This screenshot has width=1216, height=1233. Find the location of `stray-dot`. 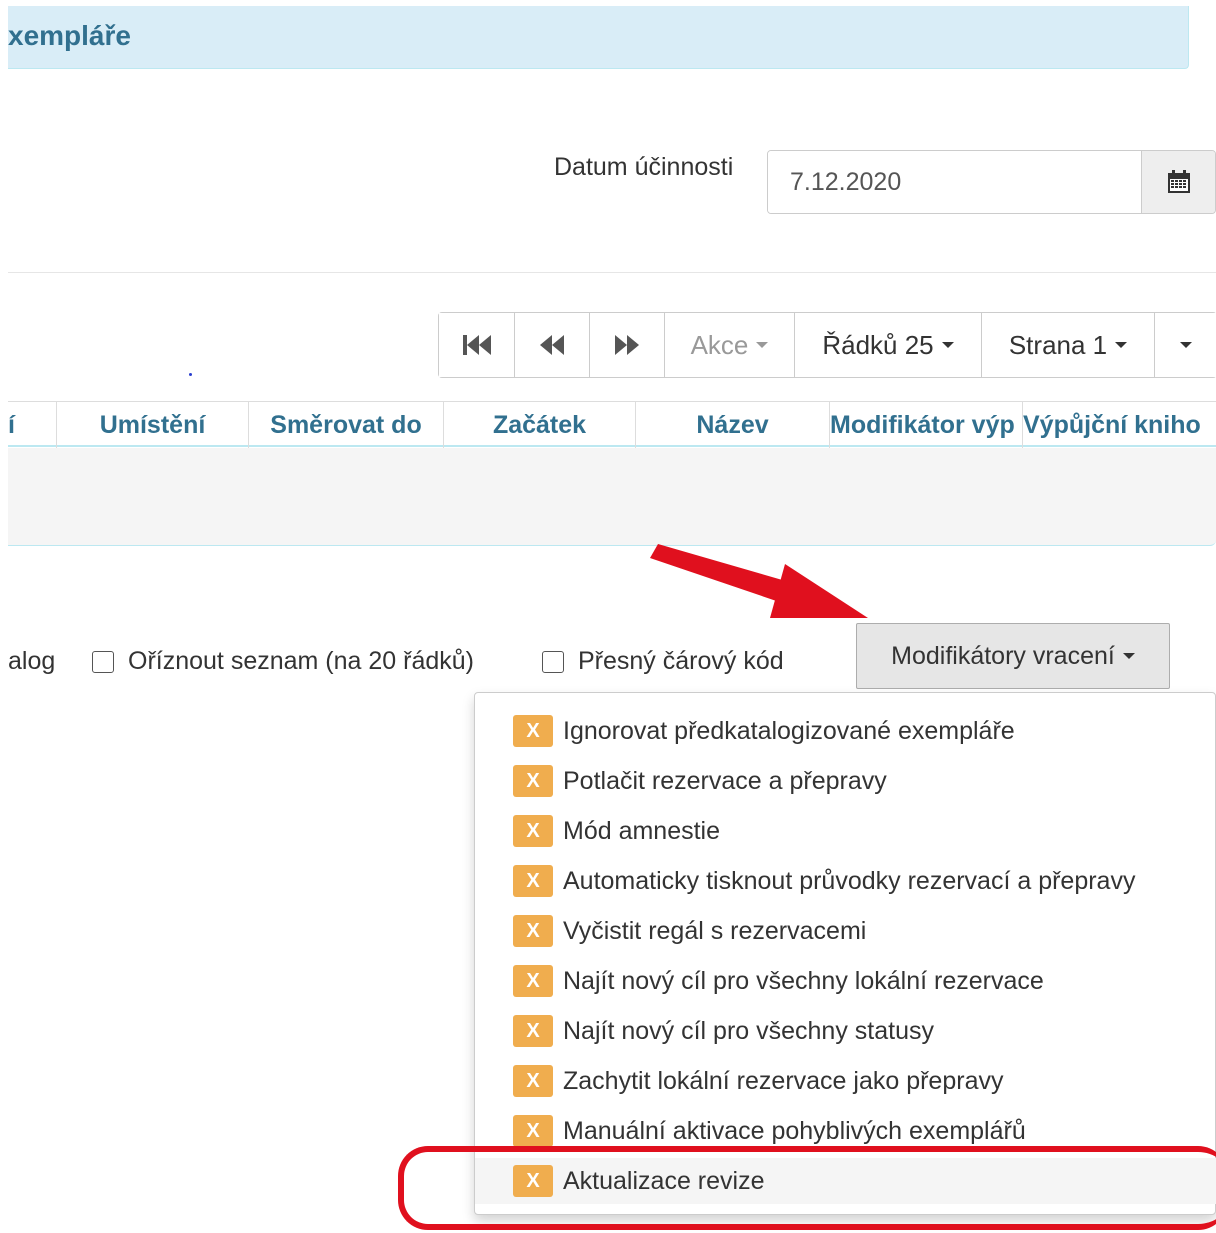

stray-dot is located at coordinates (190, 374).